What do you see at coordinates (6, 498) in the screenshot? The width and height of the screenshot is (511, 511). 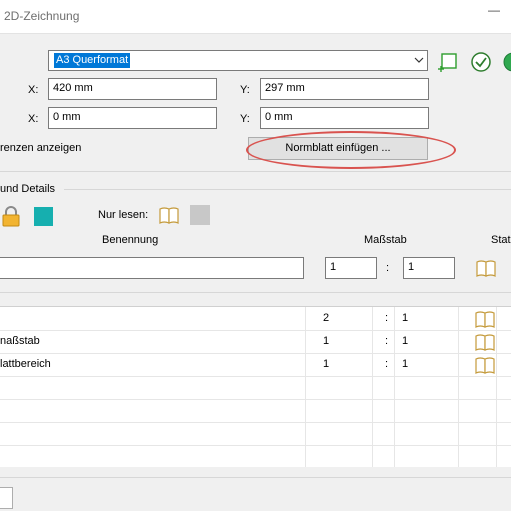 I see `status-field` at bounding box center [6, 498].